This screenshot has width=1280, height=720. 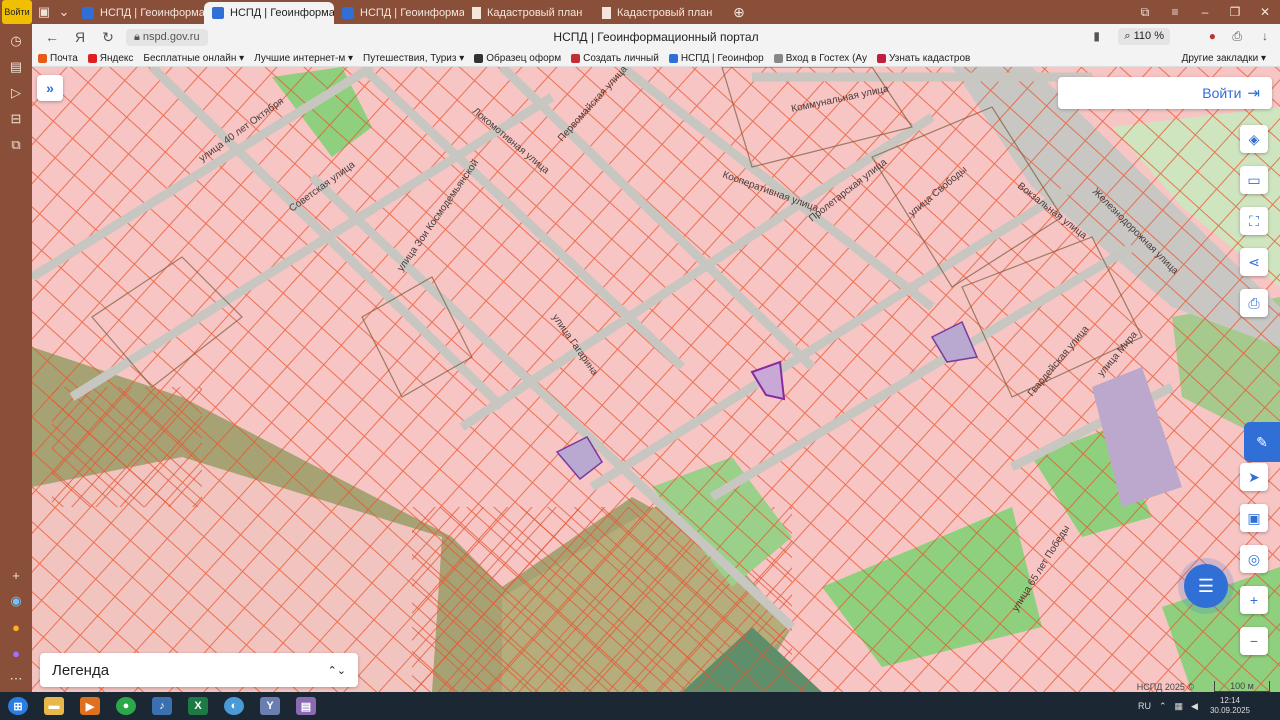 What do you see at coordinates (306, 706) in the screenshot?
I see `app-icon: ▤` at bounding box center [306, 706].